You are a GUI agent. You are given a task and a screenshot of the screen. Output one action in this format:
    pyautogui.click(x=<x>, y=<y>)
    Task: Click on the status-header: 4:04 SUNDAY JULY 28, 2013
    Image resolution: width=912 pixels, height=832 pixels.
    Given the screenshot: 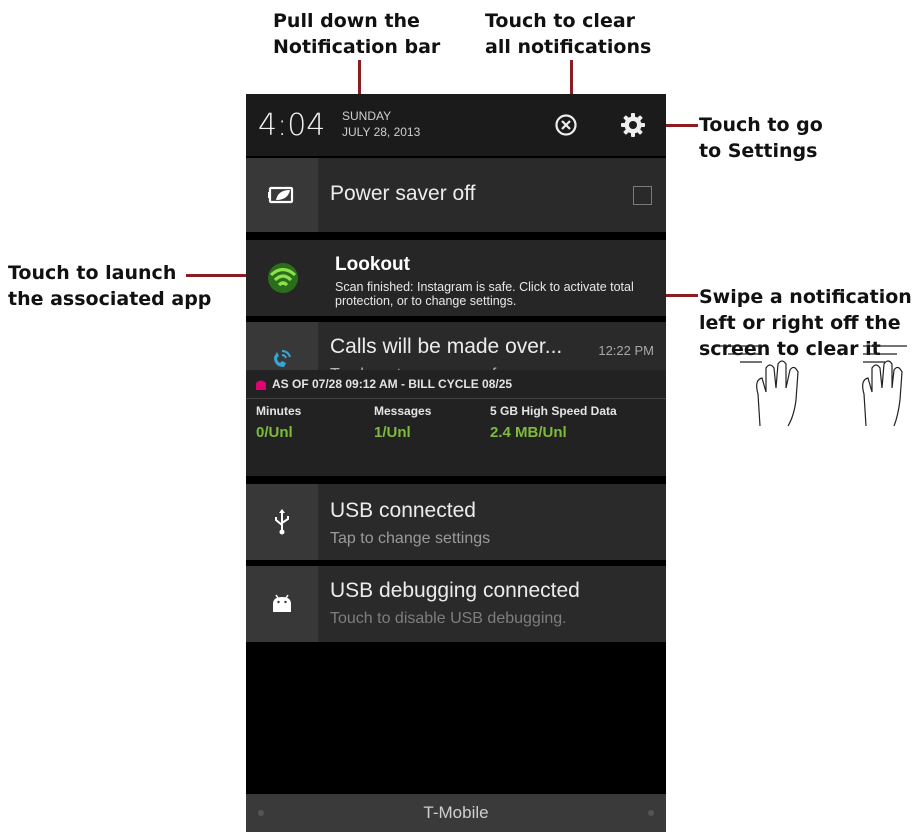 What is the action you would take?
    pyautogui.click(x=456, y=125)
    